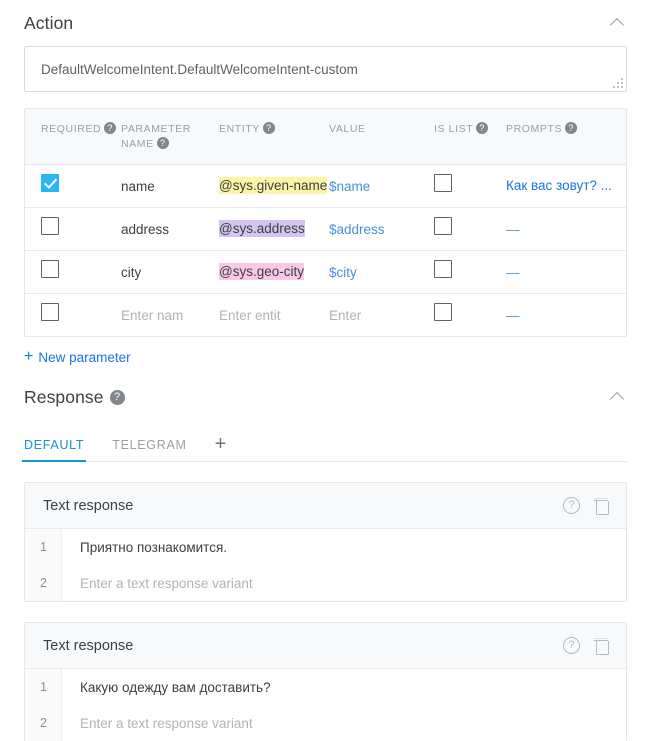  What do you see at coordinates (145, 229) in the screenshot?
I see `parameter-name-value: address` at bounding box center [145, 229].